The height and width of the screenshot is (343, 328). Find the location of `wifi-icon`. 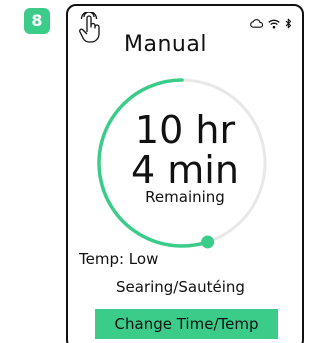

wifi-icon is located at coordinates (274, 24).